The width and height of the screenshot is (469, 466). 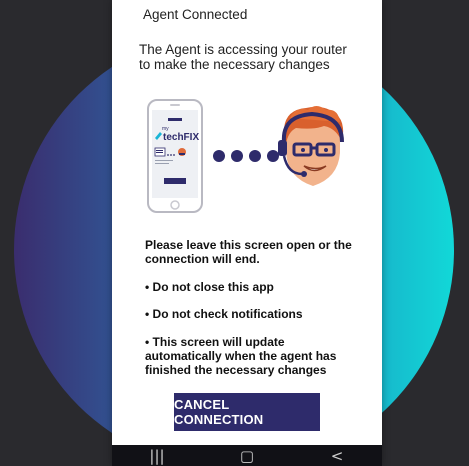 I want to click on logo-text: techFIX, so click(x=181, y=137).